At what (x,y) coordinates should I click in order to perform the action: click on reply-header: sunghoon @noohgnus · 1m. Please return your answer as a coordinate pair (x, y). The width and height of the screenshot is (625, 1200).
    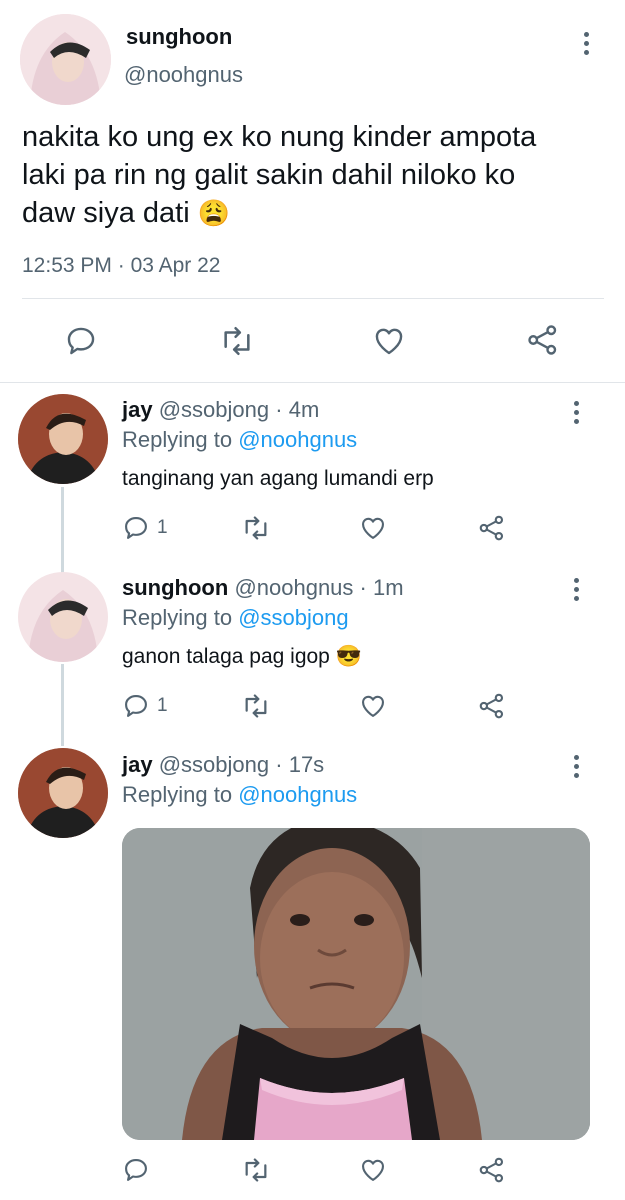
    Looking at the image, I should click on (263, 588).